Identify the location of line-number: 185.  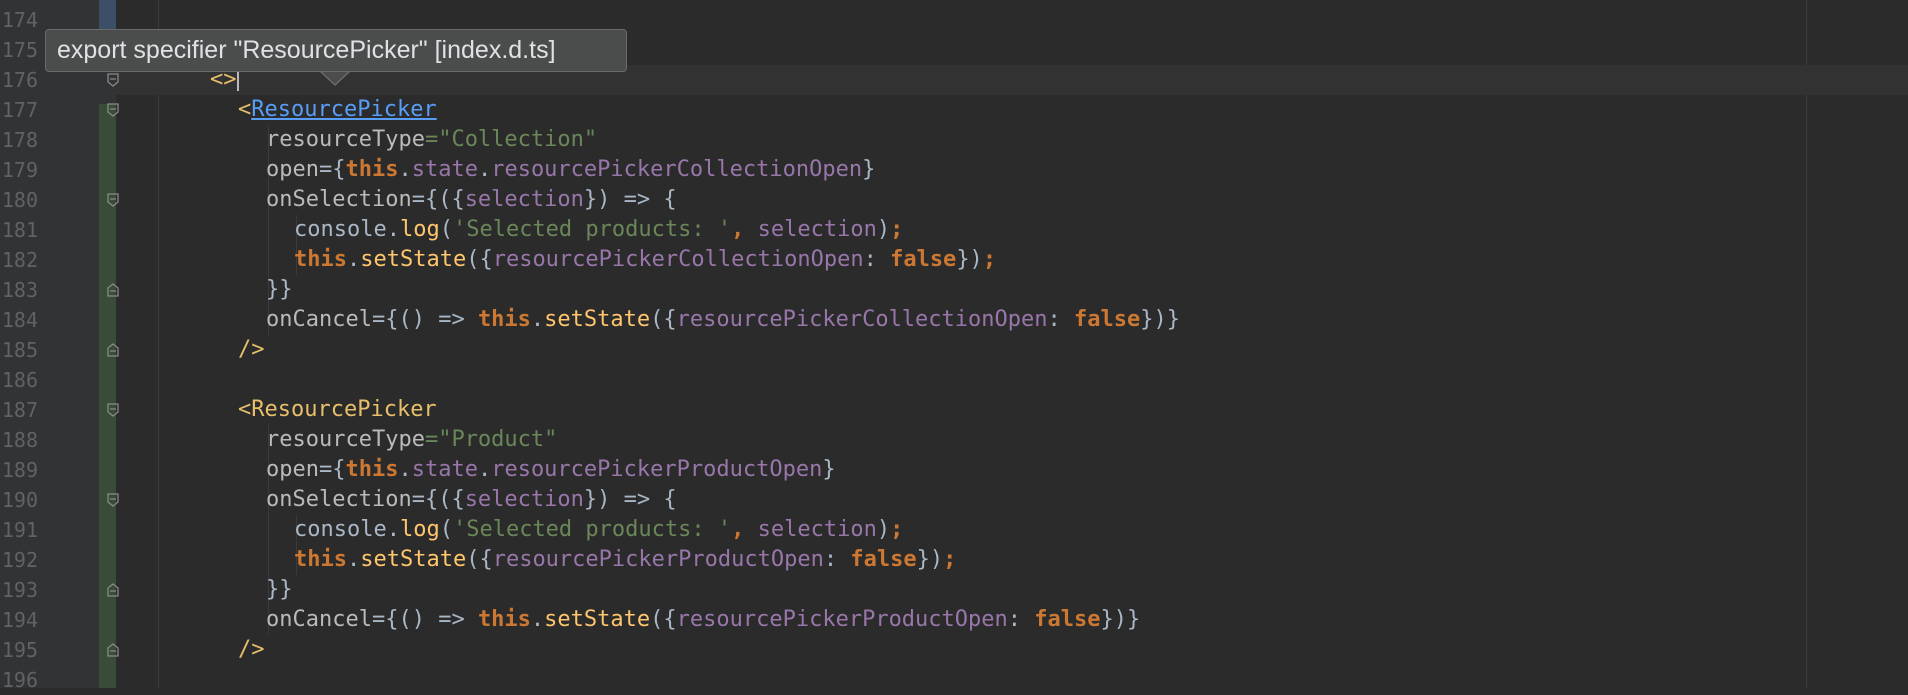
(19, 350).